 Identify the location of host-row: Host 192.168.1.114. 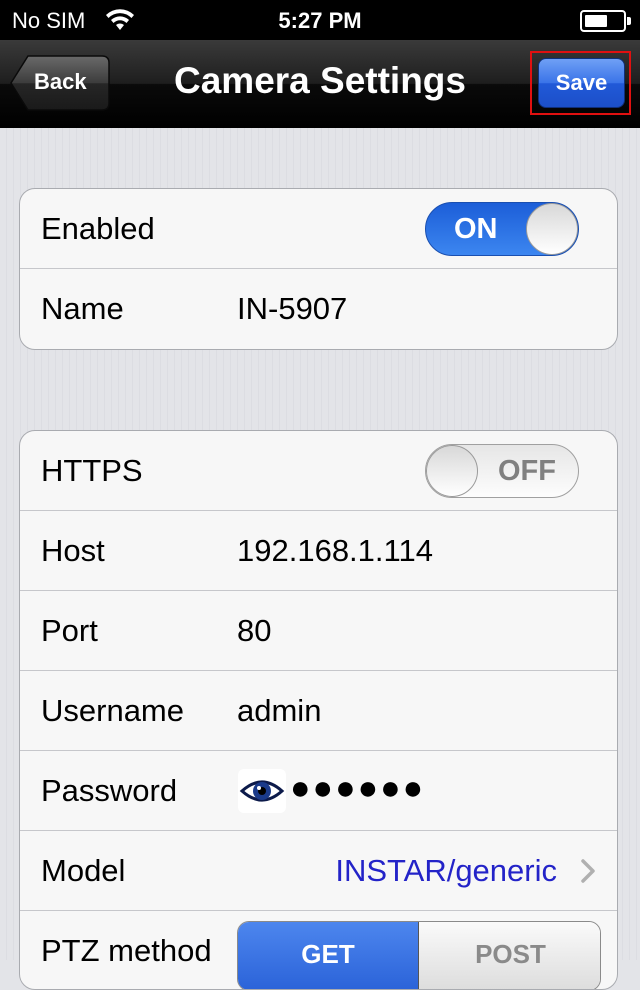
(318, 551).